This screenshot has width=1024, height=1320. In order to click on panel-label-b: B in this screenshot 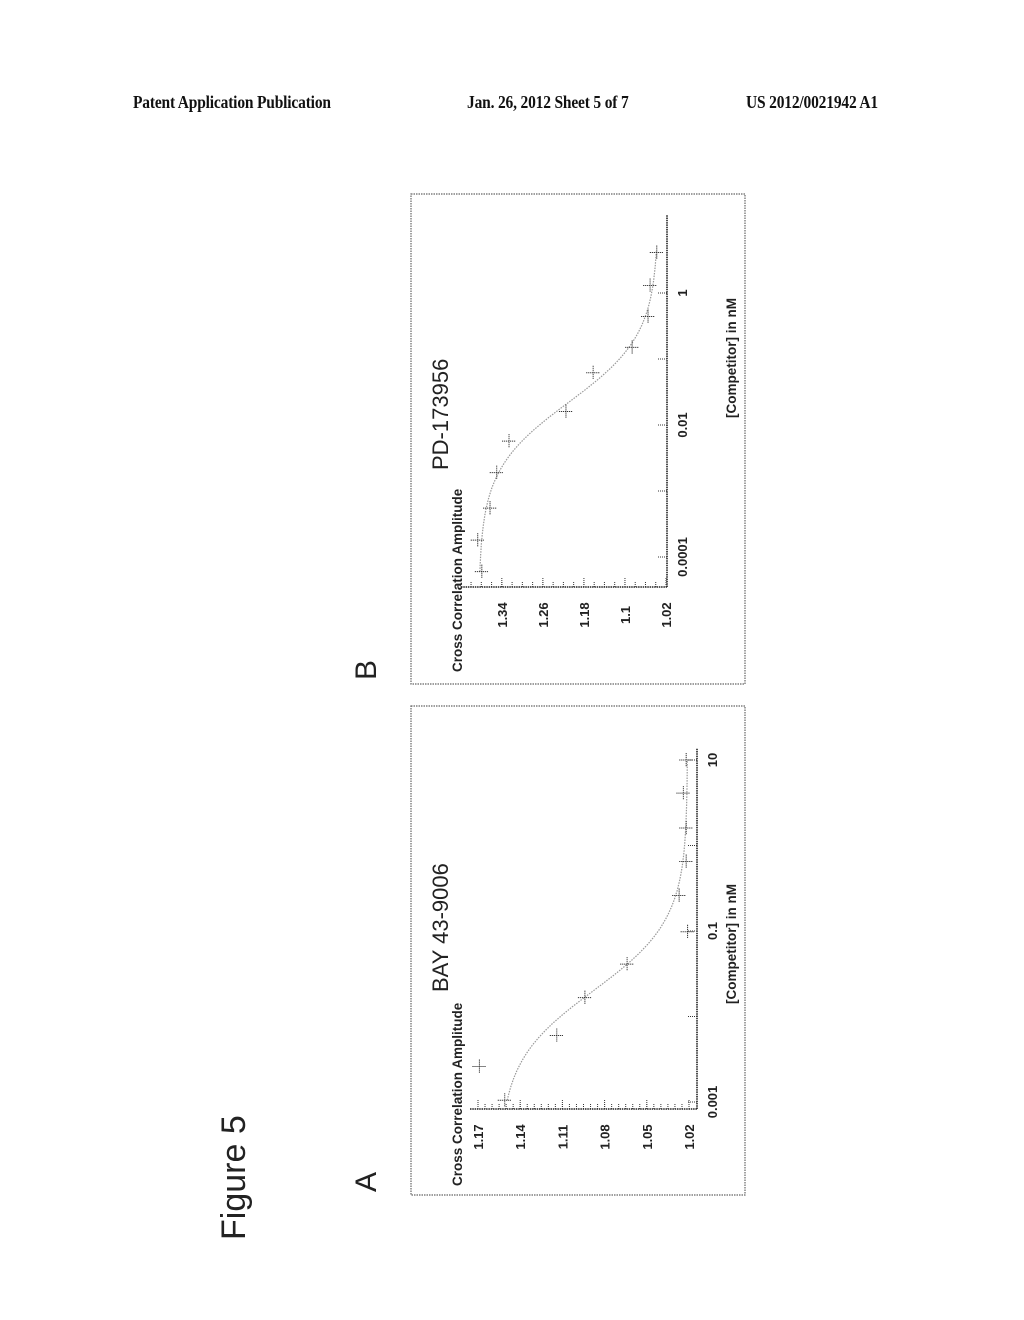, I will do `click(366, 670)`.